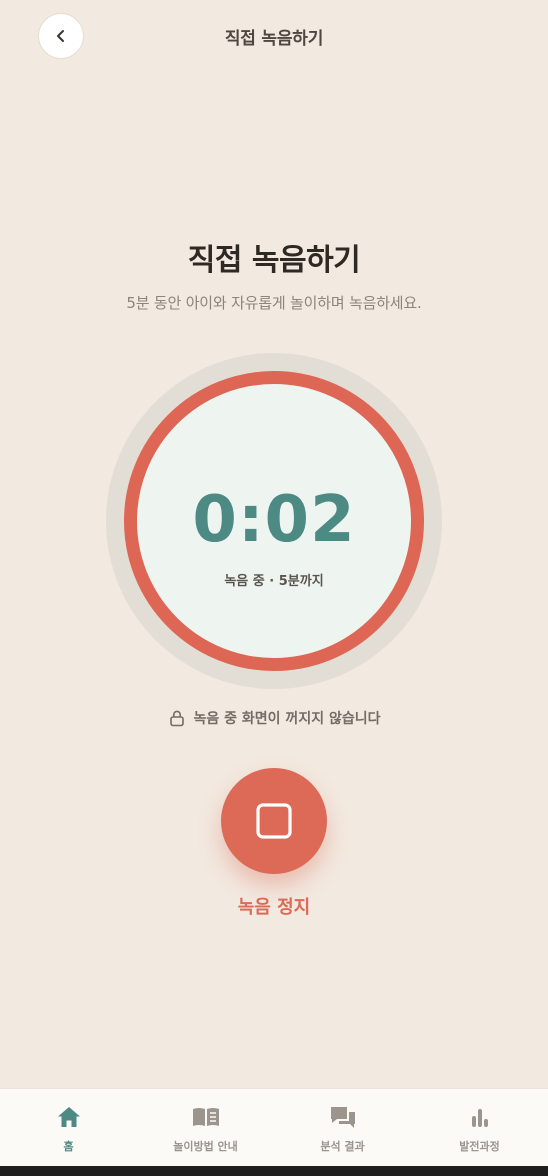 The height and width of the screenshot is (1176, 548). What do you see at coordinates (177, 718) in the screenshot?
I see `lock-icon` at bounding box center [177, 718].